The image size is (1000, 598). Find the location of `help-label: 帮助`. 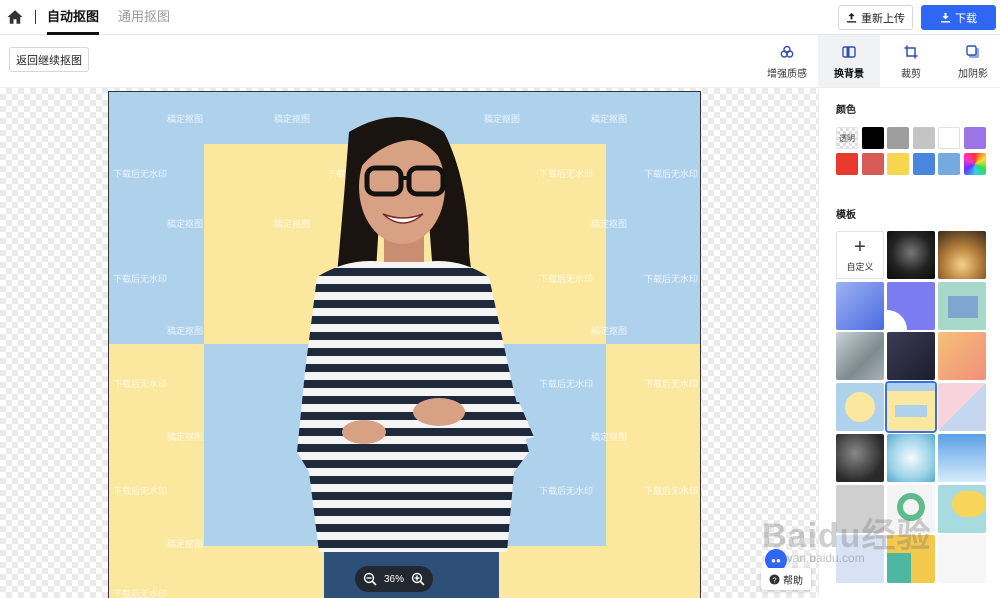

help-label: 帮助 is located at coordinates (793, 581).